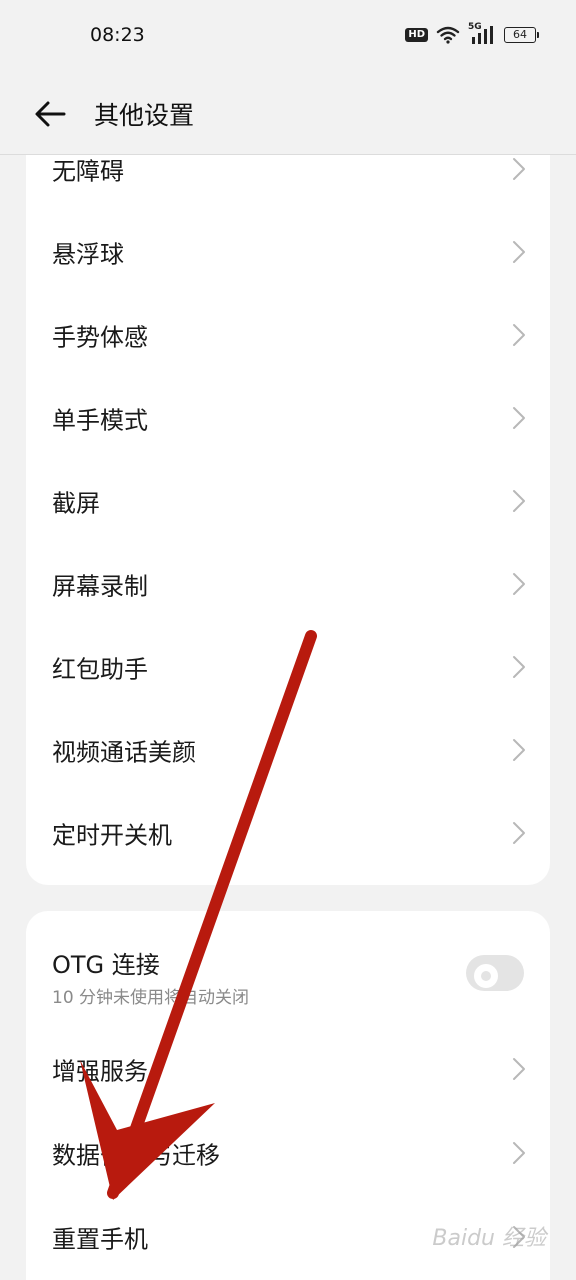 The image size is (576, 1280). Describe the element at coordinates (288, 1068) in the screenshot. I see `settings-row: 增强服务` at that location.